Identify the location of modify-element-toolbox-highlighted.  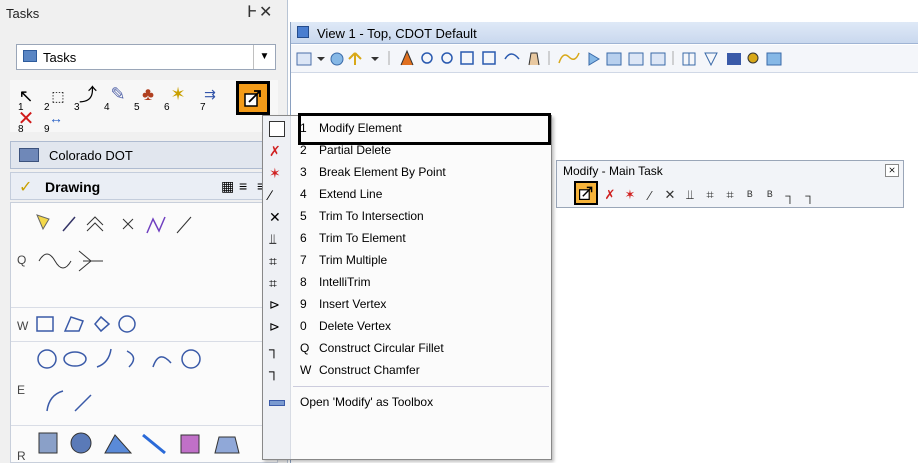
(586, 193).